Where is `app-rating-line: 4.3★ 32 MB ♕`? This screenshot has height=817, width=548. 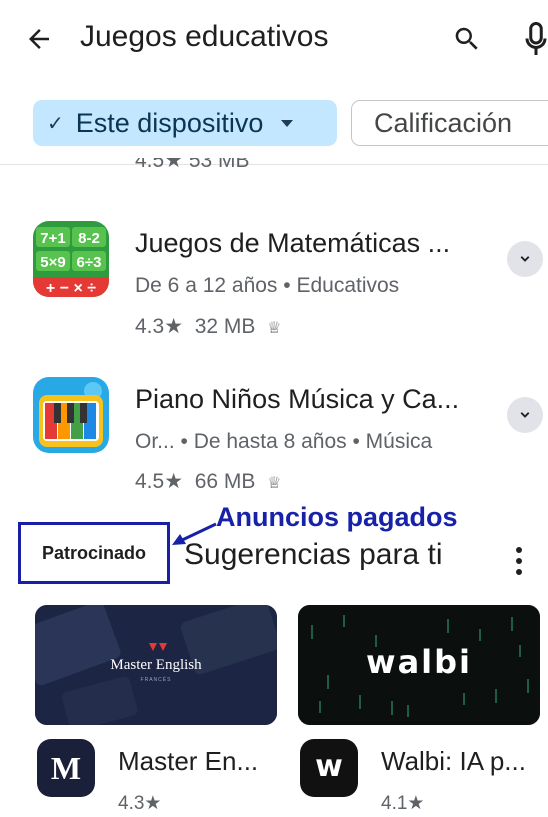
app-rating-line: 4.3★ 32 MB ♕ is located at coordinates (208, 326).